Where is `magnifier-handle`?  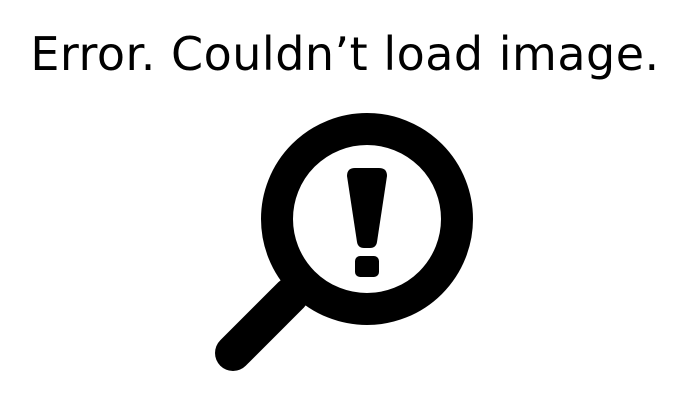
magnifier-handle is located at coordinates (262, 324).